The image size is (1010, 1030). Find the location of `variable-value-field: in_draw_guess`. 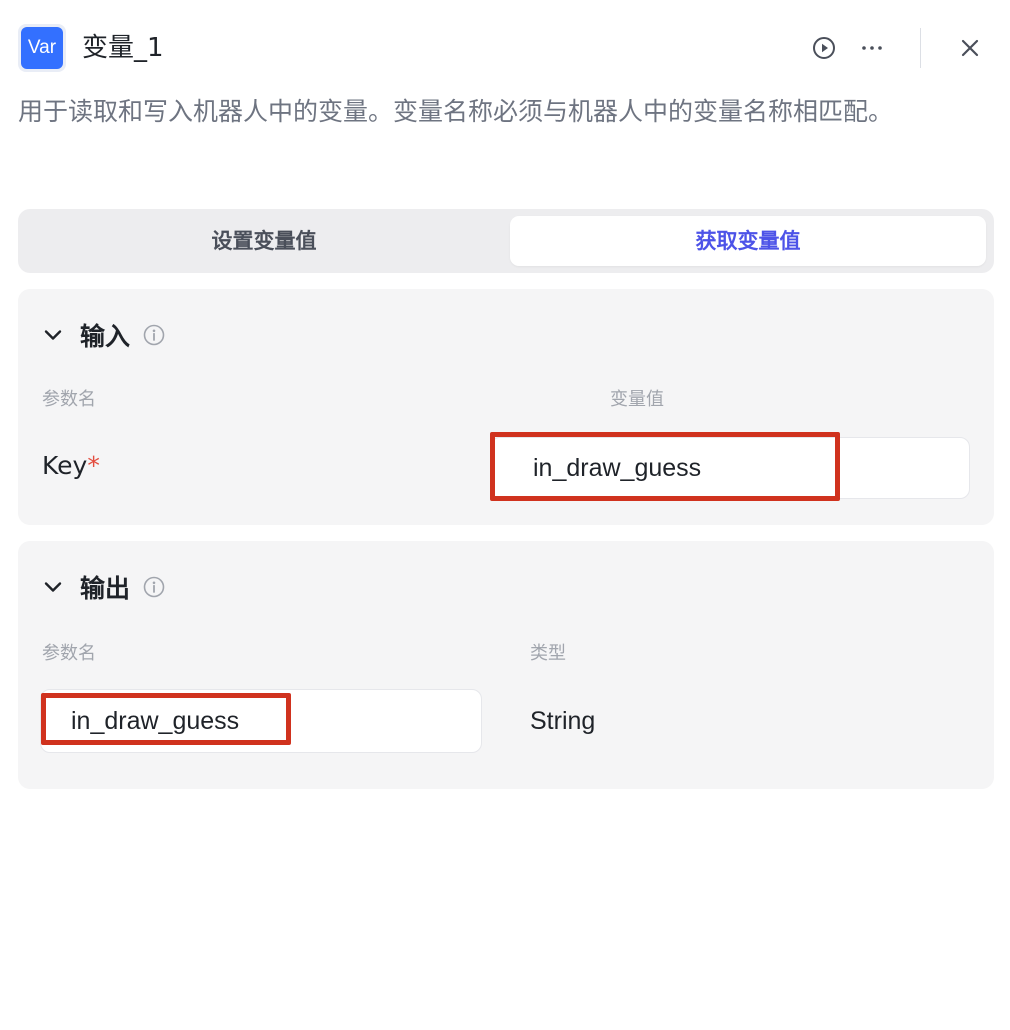

variable-value-field: in_draw_guess is located at coordinates (730, 468).